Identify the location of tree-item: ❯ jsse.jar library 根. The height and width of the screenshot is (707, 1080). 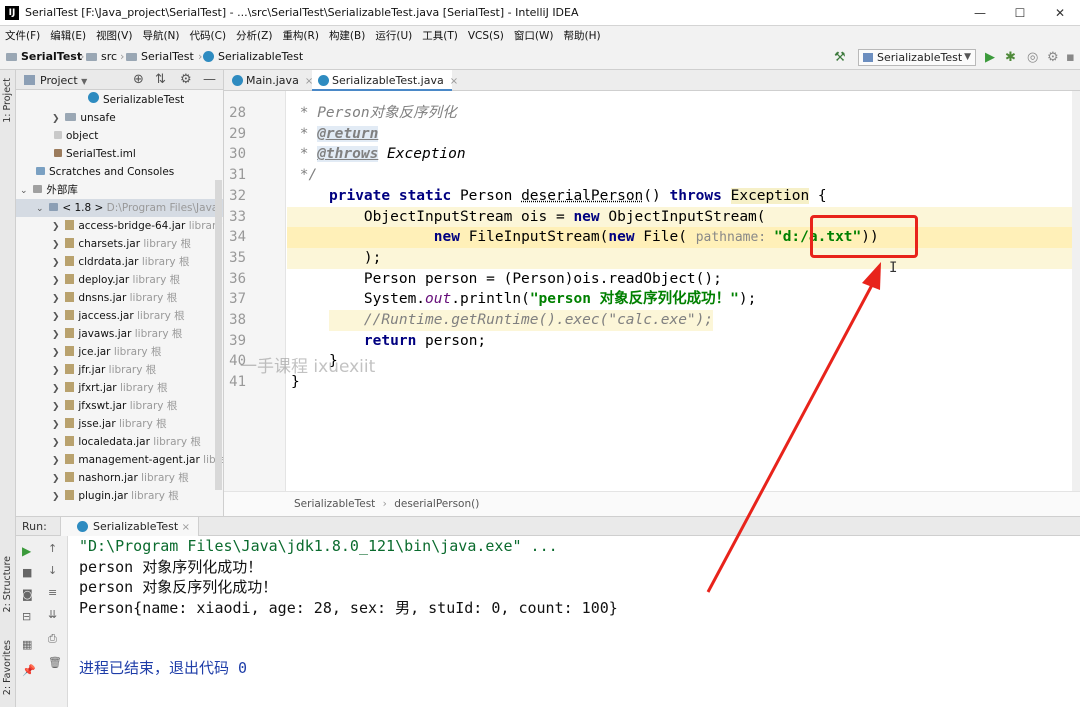
(119, 424).